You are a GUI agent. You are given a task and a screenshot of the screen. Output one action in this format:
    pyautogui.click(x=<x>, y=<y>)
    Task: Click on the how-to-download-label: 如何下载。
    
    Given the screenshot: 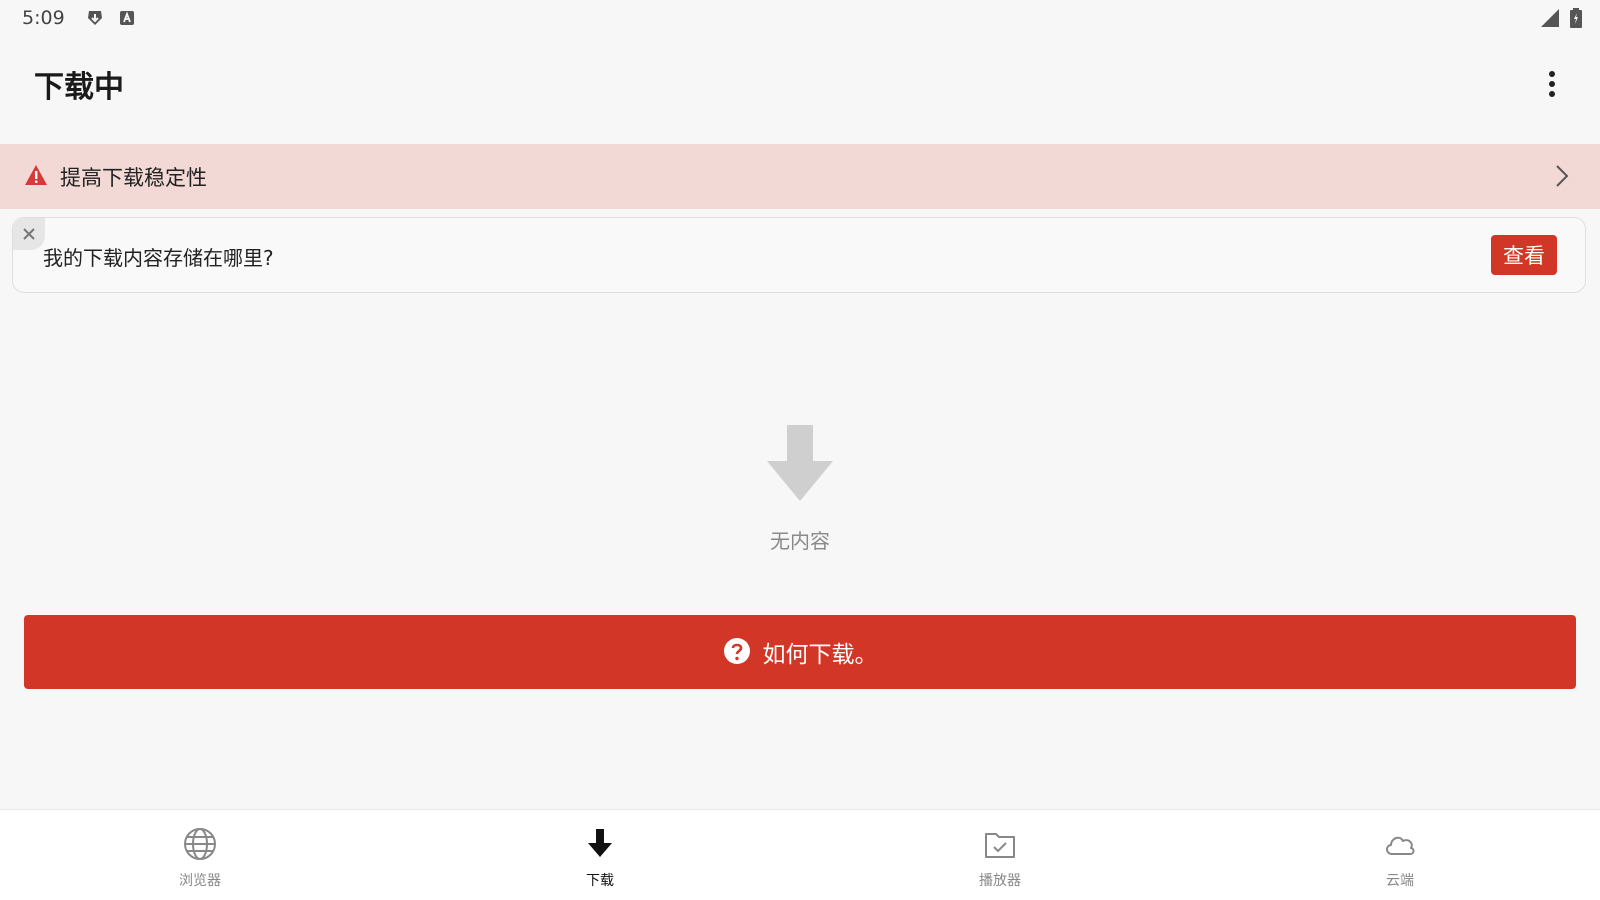 What is the action you would take?
    pyautogui.click(x=820, y=654)
    